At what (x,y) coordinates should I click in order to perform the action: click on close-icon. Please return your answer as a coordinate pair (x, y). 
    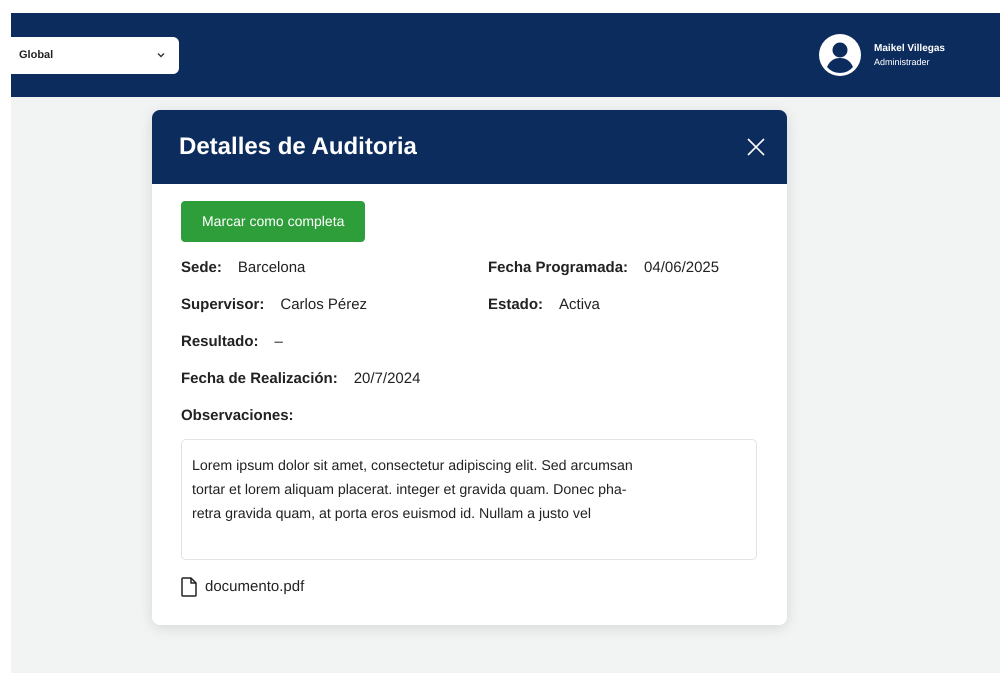
    Looking at the image, I should click on (756, 147).